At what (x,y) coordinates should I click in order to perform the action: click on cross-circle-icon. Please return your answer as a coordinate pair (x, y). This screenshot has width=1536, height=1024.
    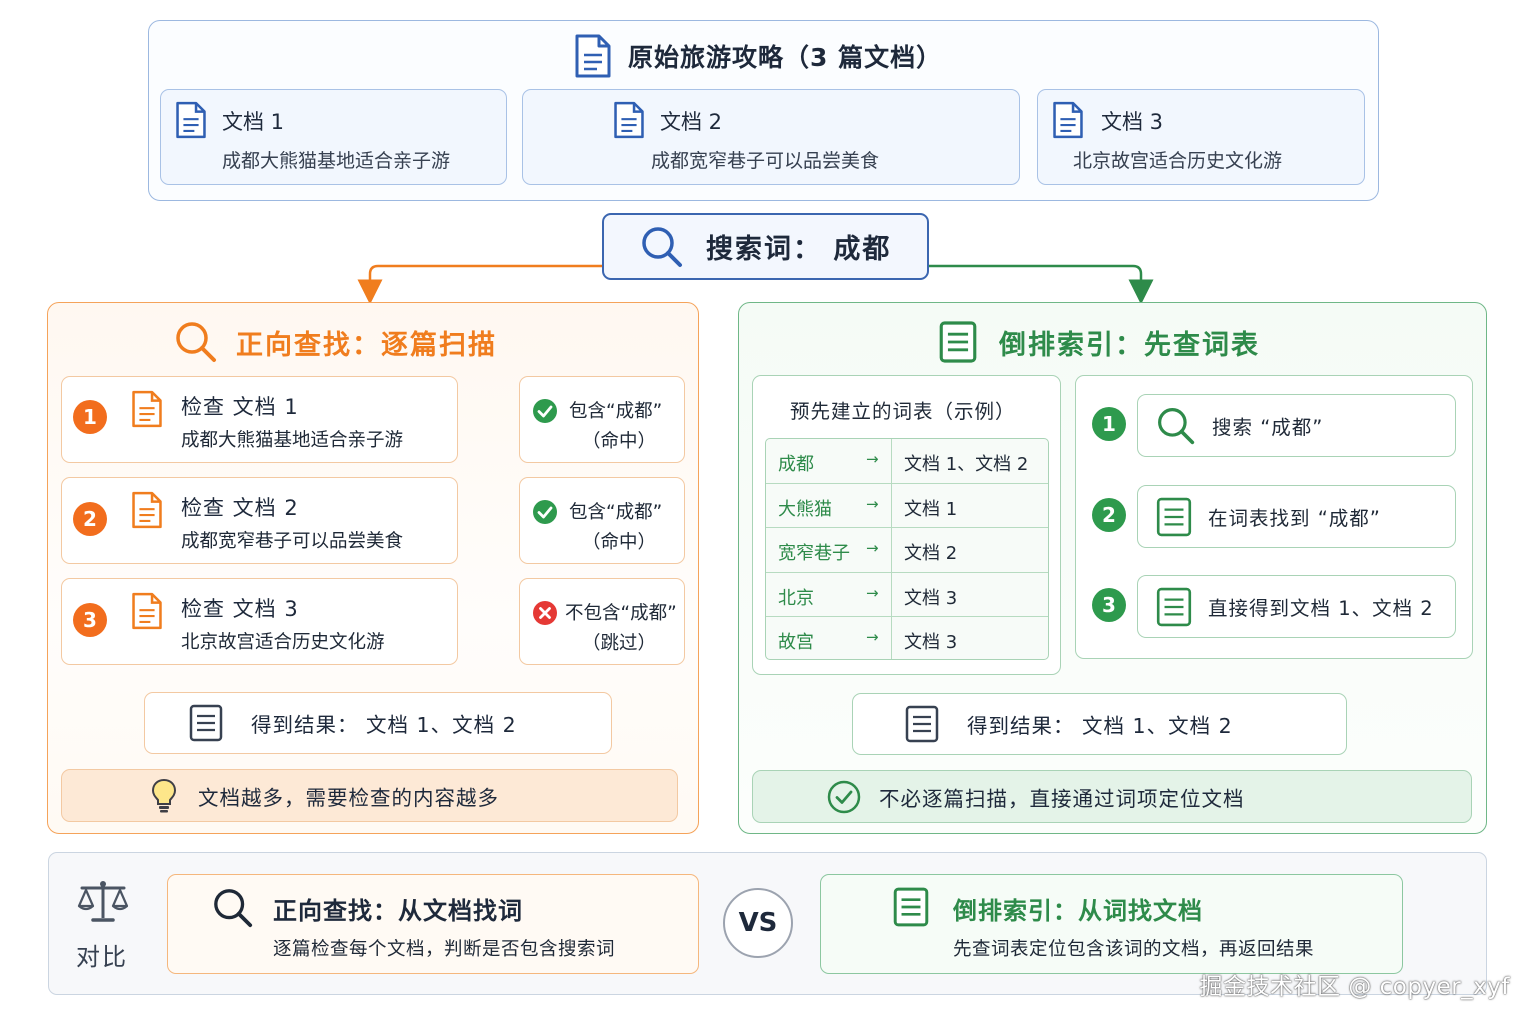
    Looking at the image, I should click on (545, 613).